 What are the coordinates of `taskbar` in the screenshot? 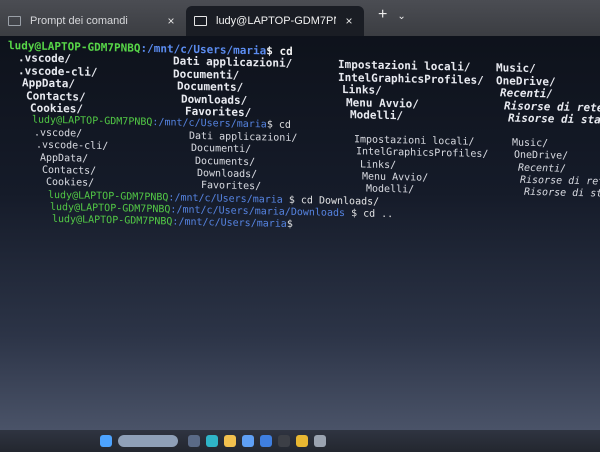 It's located at (300, 441).